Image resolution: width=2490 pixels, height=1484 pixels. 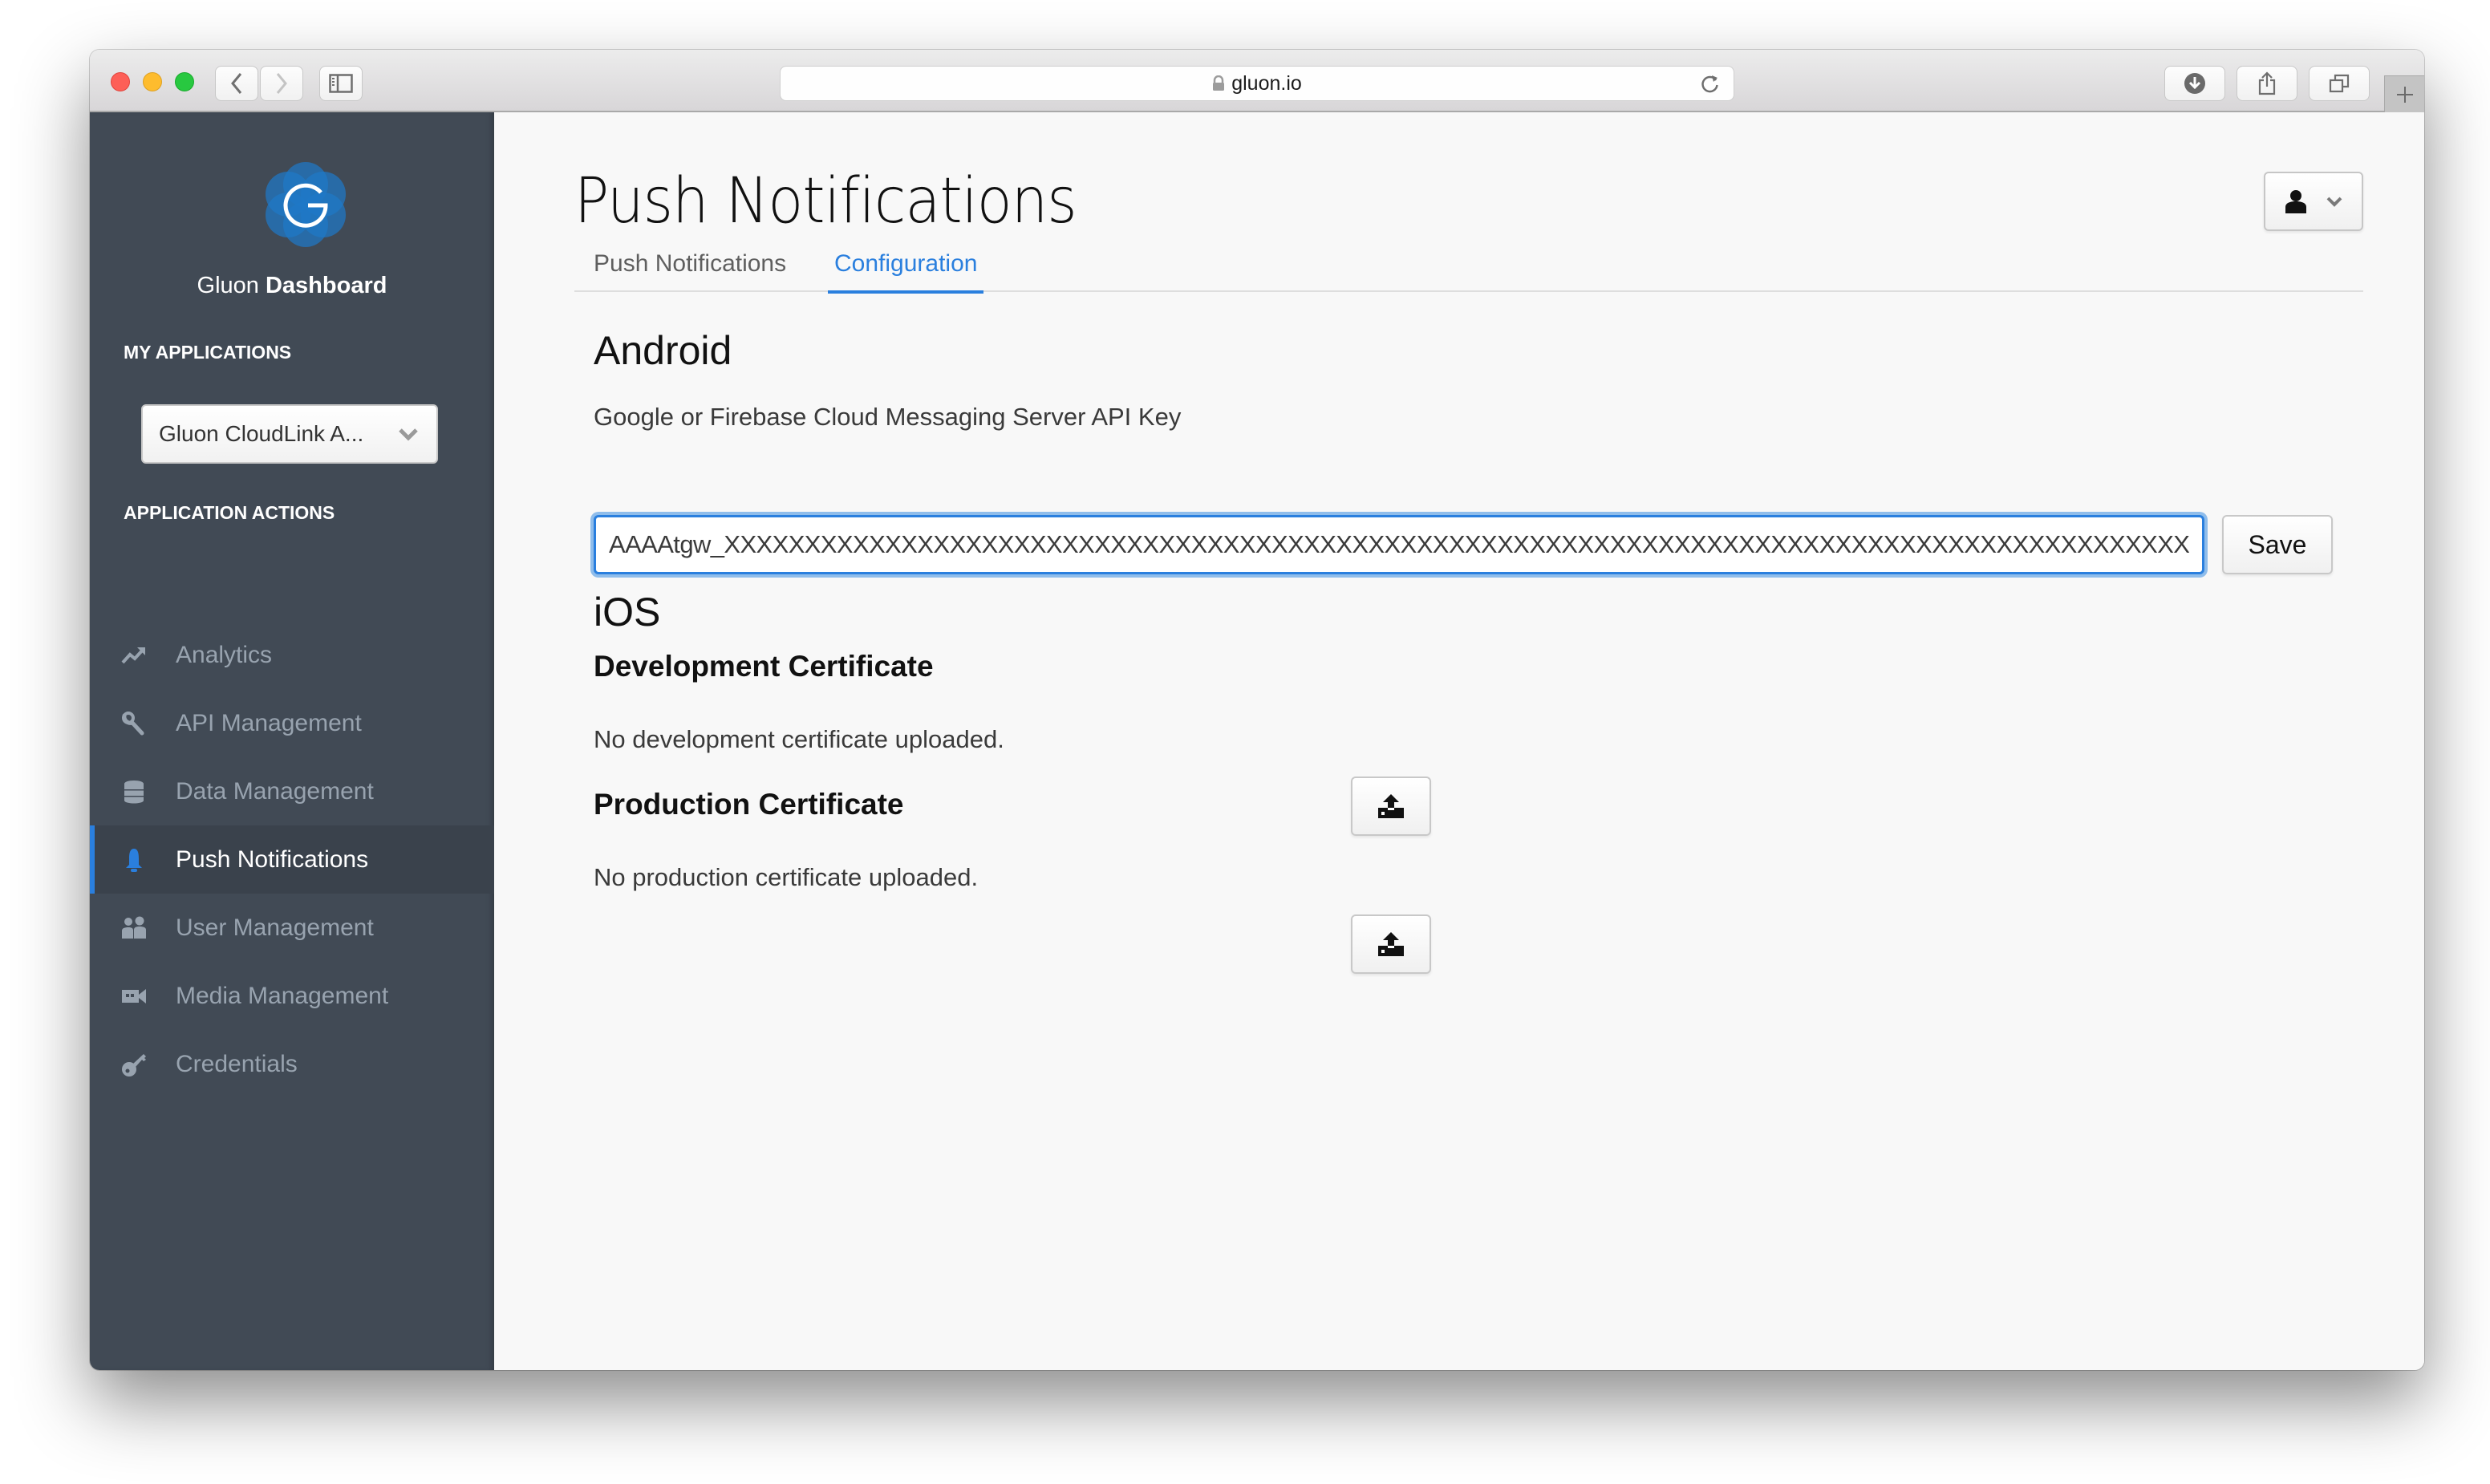 I want to click on tab-push-notifications: Push Notifications, so click(x=690, y=271).